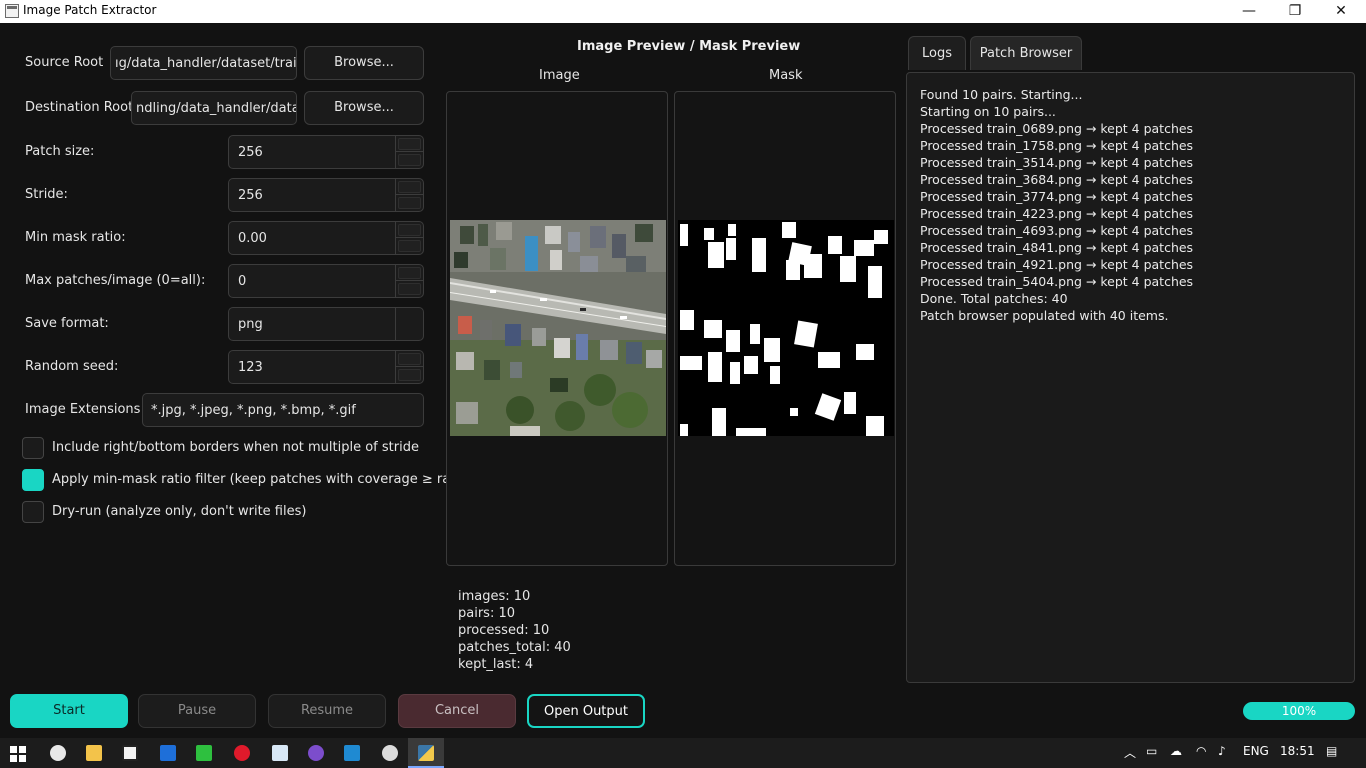  Describe the element at coordinates (242, 281) in the screenshot. I see `max-patches-value: 0` at that location.